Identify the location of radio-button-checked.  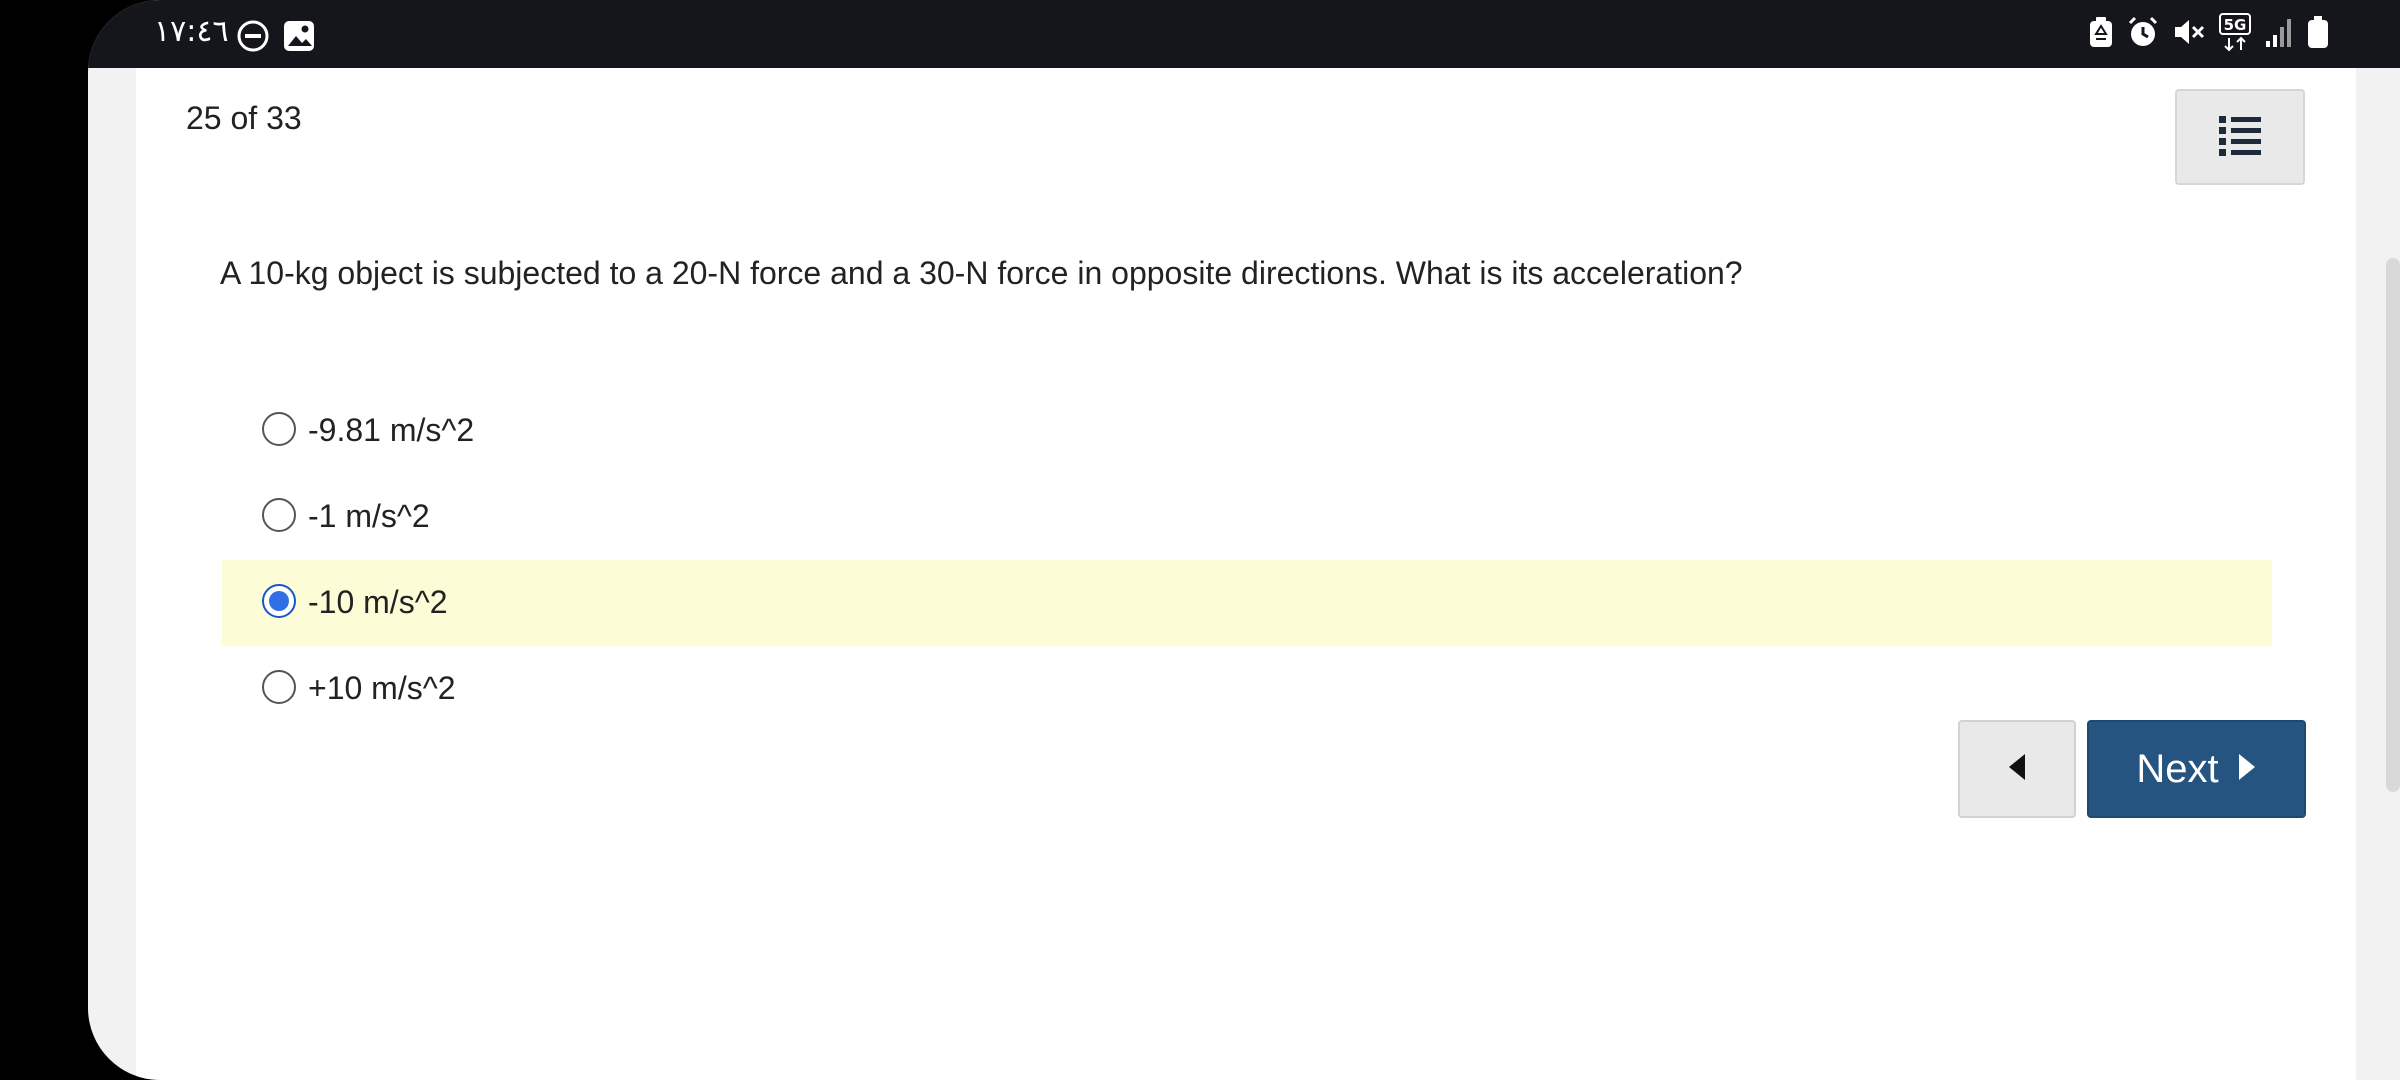
(279, 601).